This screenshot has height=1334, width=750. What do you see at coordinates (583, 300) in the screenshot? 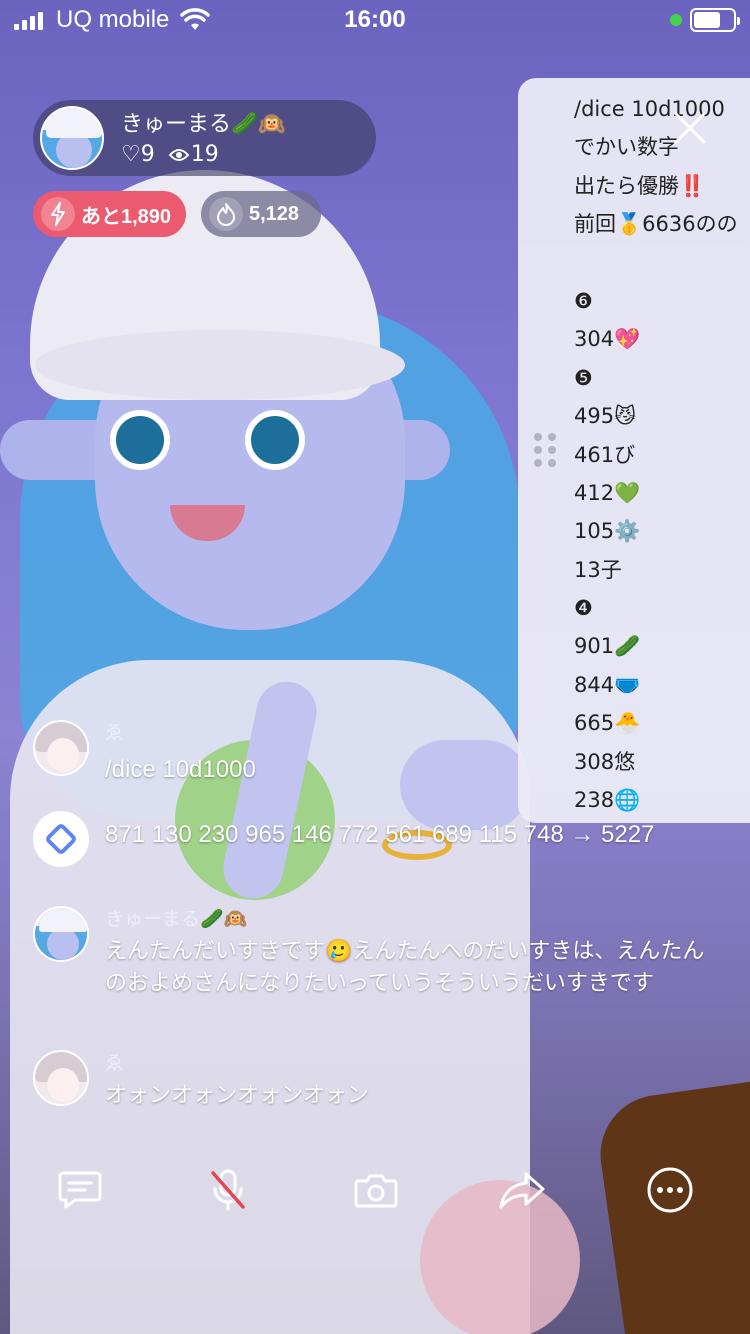
I see `note-line: ❻` at bounding box center [583, 300].